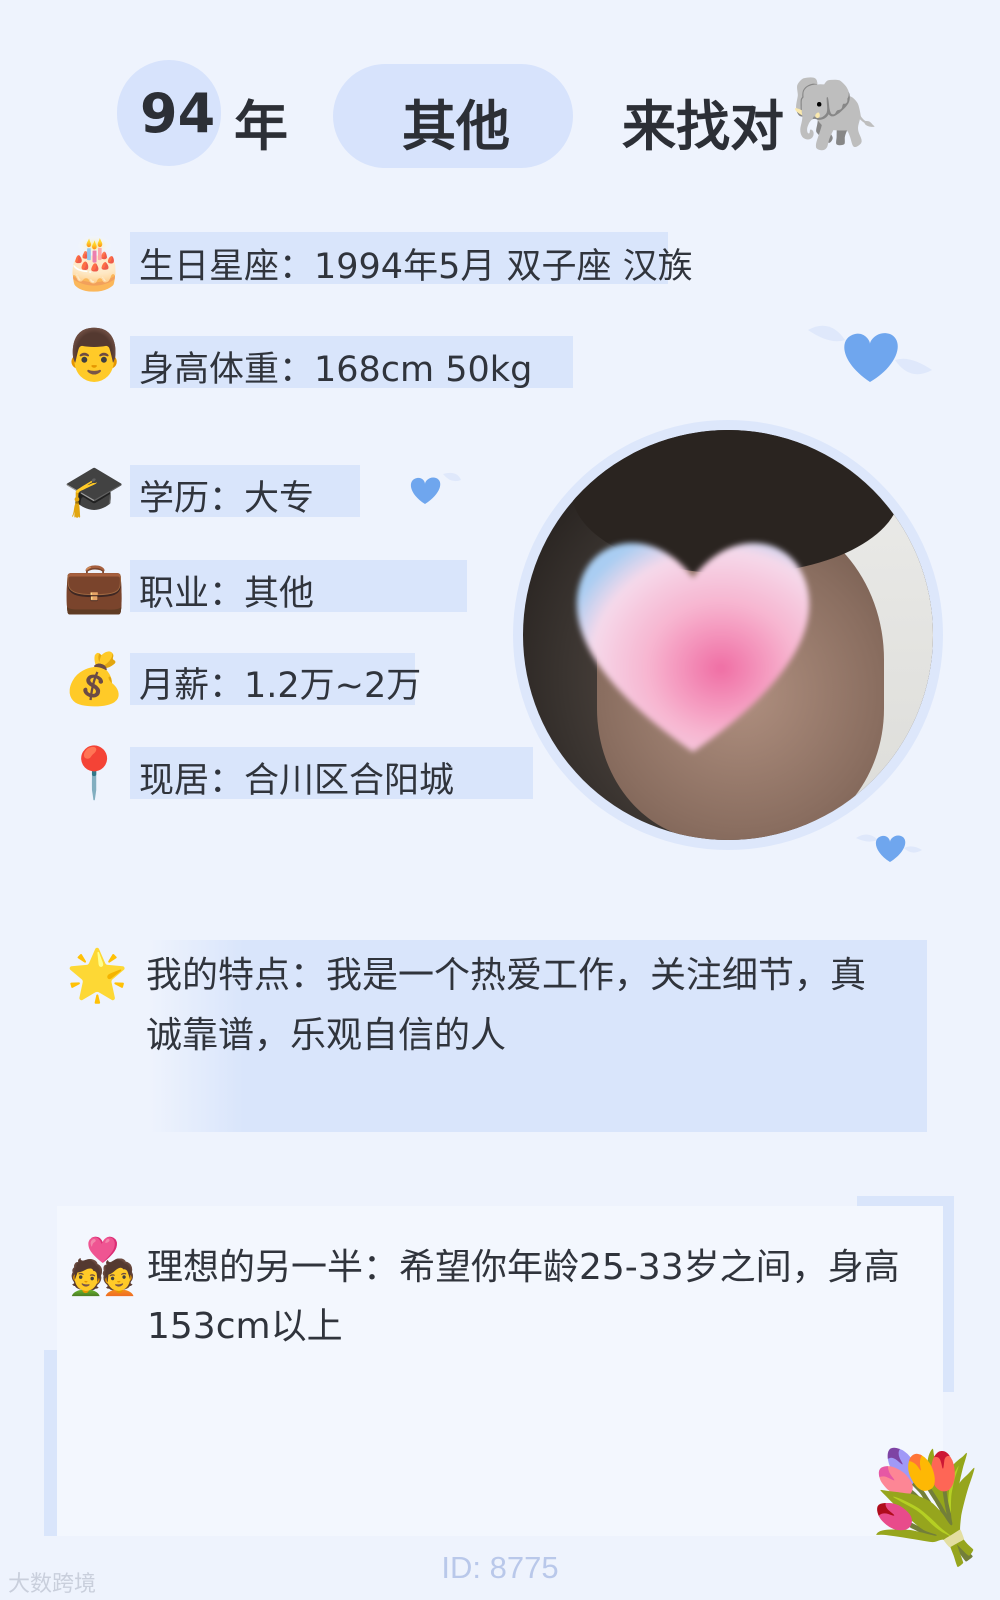 This screenshot has height=1600, width=1000. Describe the element at coordinates (94, 773) in the screenshot. I see `location-pin-icon: 📍` at that location.